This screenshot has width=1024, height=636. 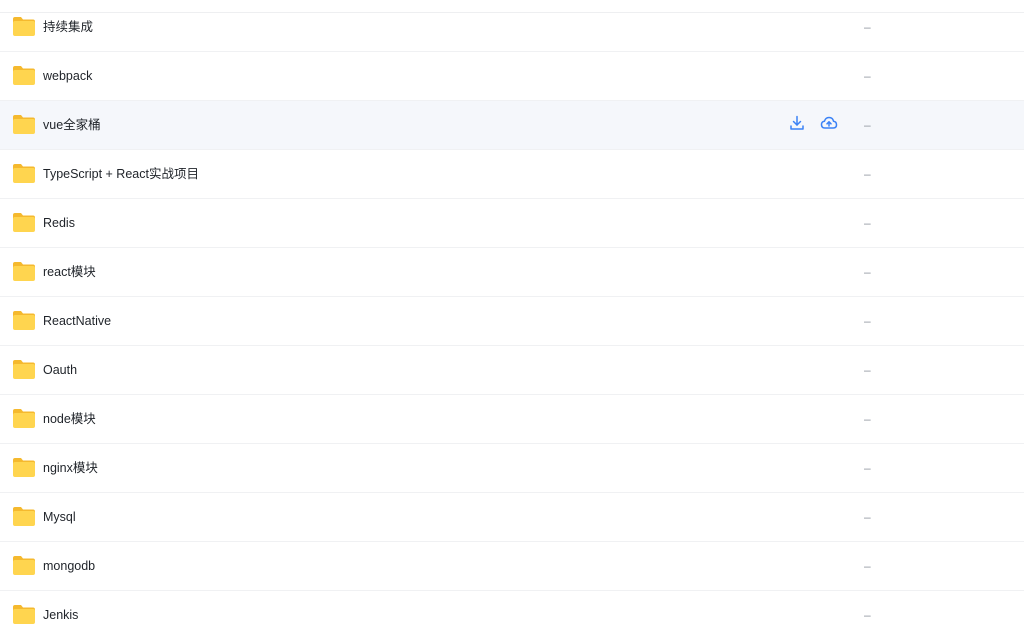 I want to click on file-row: nginx模块 –, so click(x=512, y=468).